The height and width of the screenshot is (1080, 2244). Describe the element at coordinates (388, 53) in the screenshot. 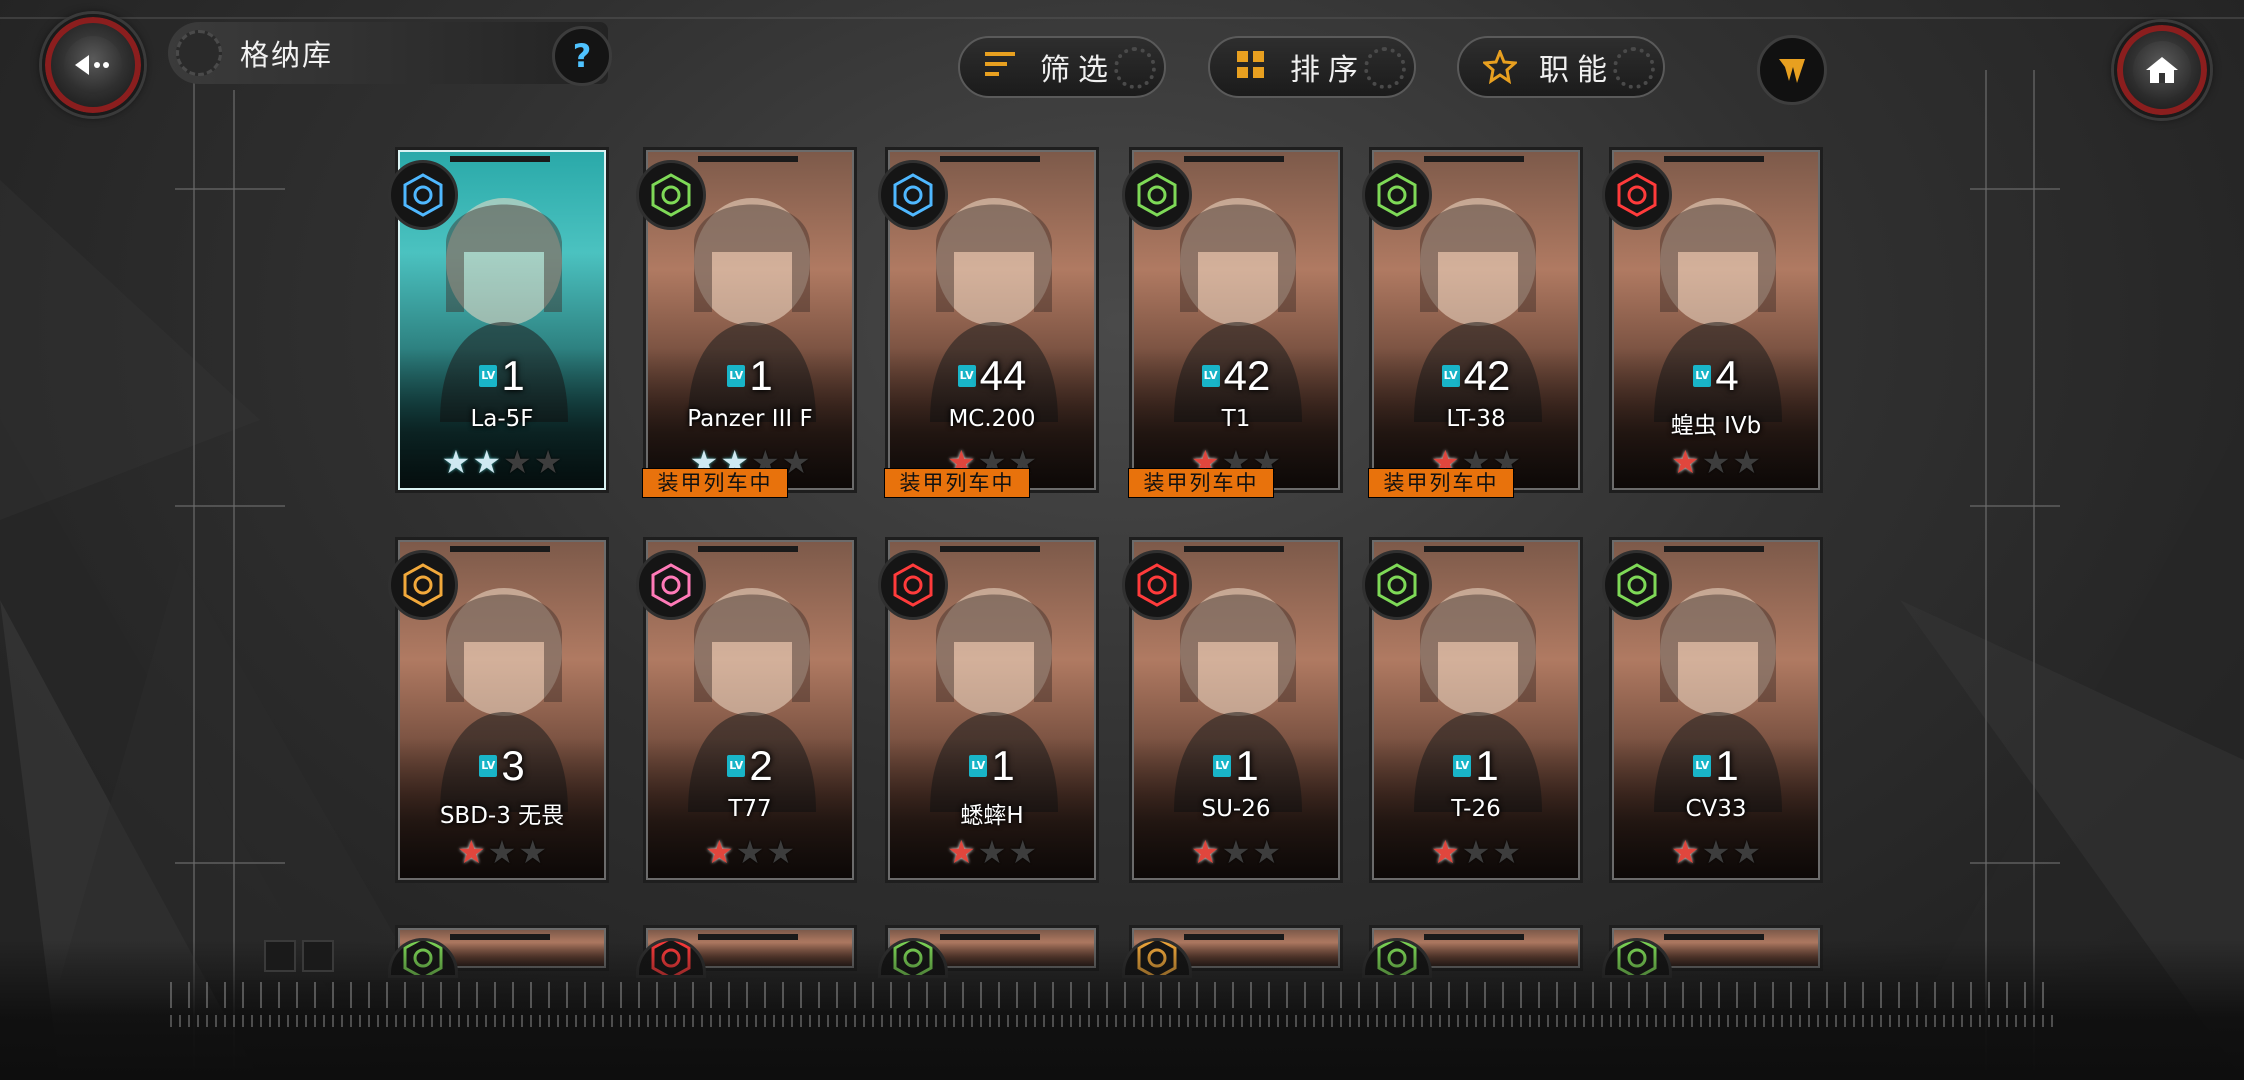

I see `page-title-bar: 格纳库` at that location.